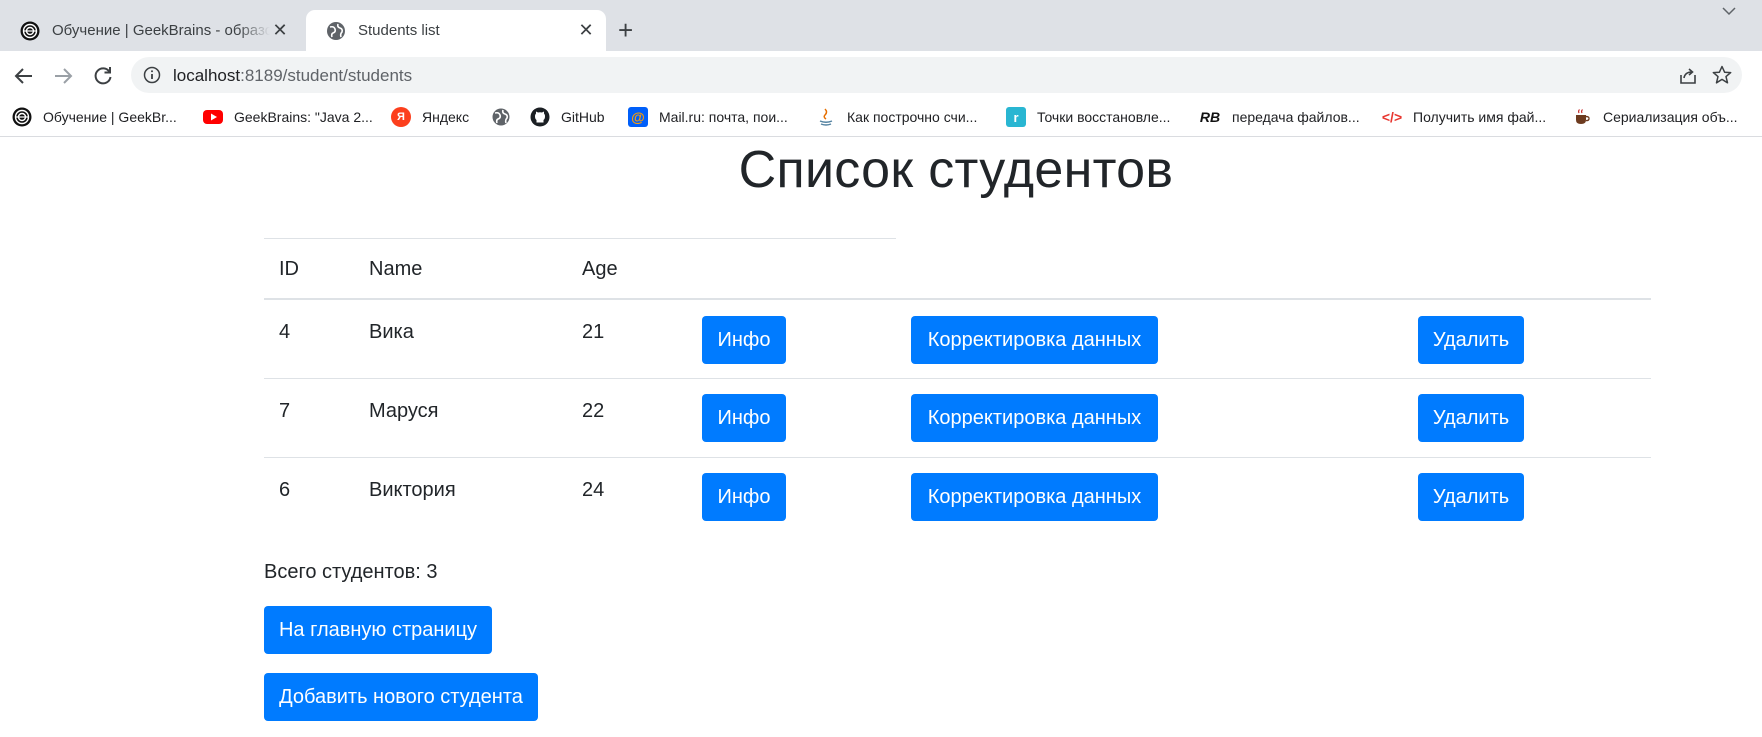  Describe the element at coordinates (213, 117) in the screenshot. I see `youtube-icon` at that location.